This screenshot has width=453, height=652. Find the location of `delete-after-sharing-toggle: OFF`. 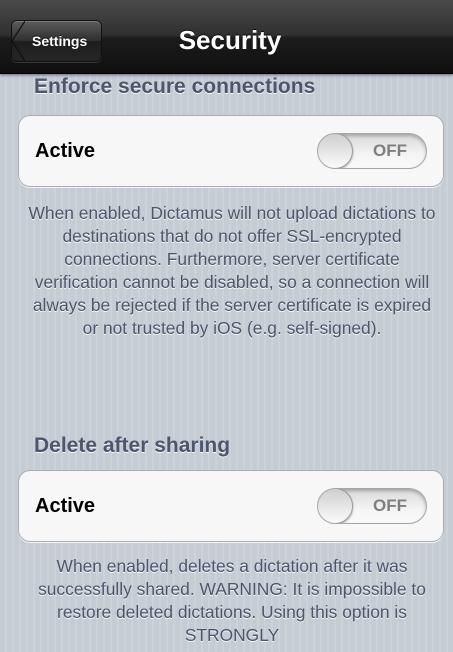

delete-after-sharing-toggle: OFF is located at coordinates (372, 506).